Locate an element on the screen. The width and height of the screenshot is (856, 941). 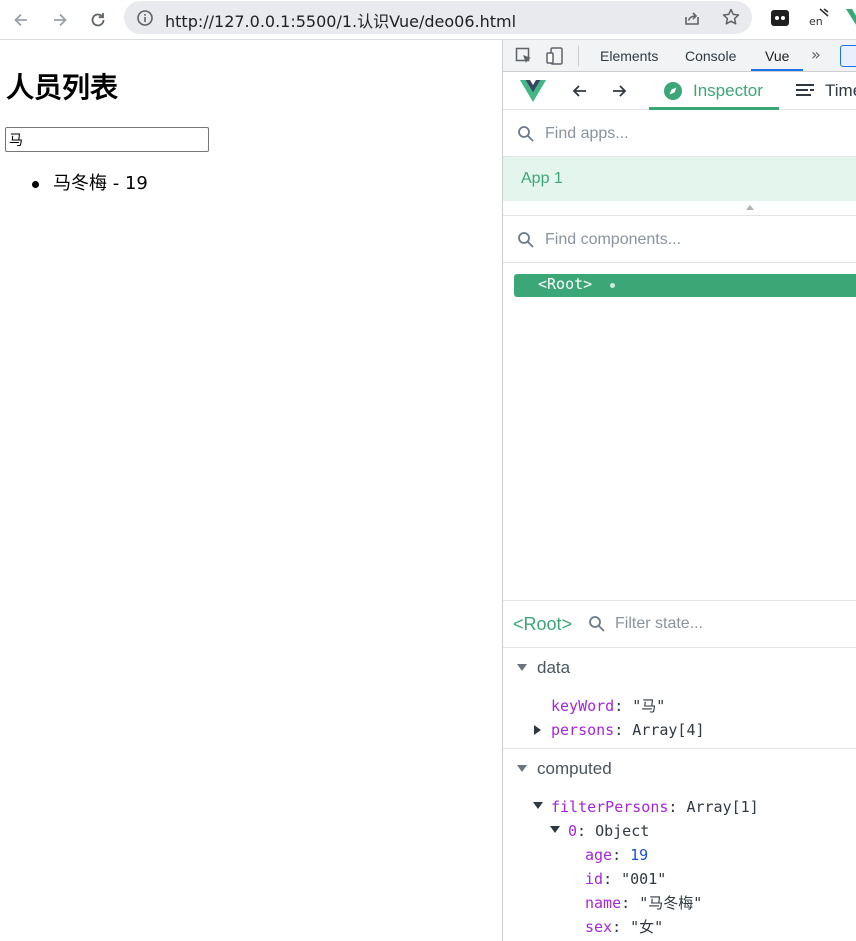
tab-inspector: Inspector is located at coordinates (714, 91).